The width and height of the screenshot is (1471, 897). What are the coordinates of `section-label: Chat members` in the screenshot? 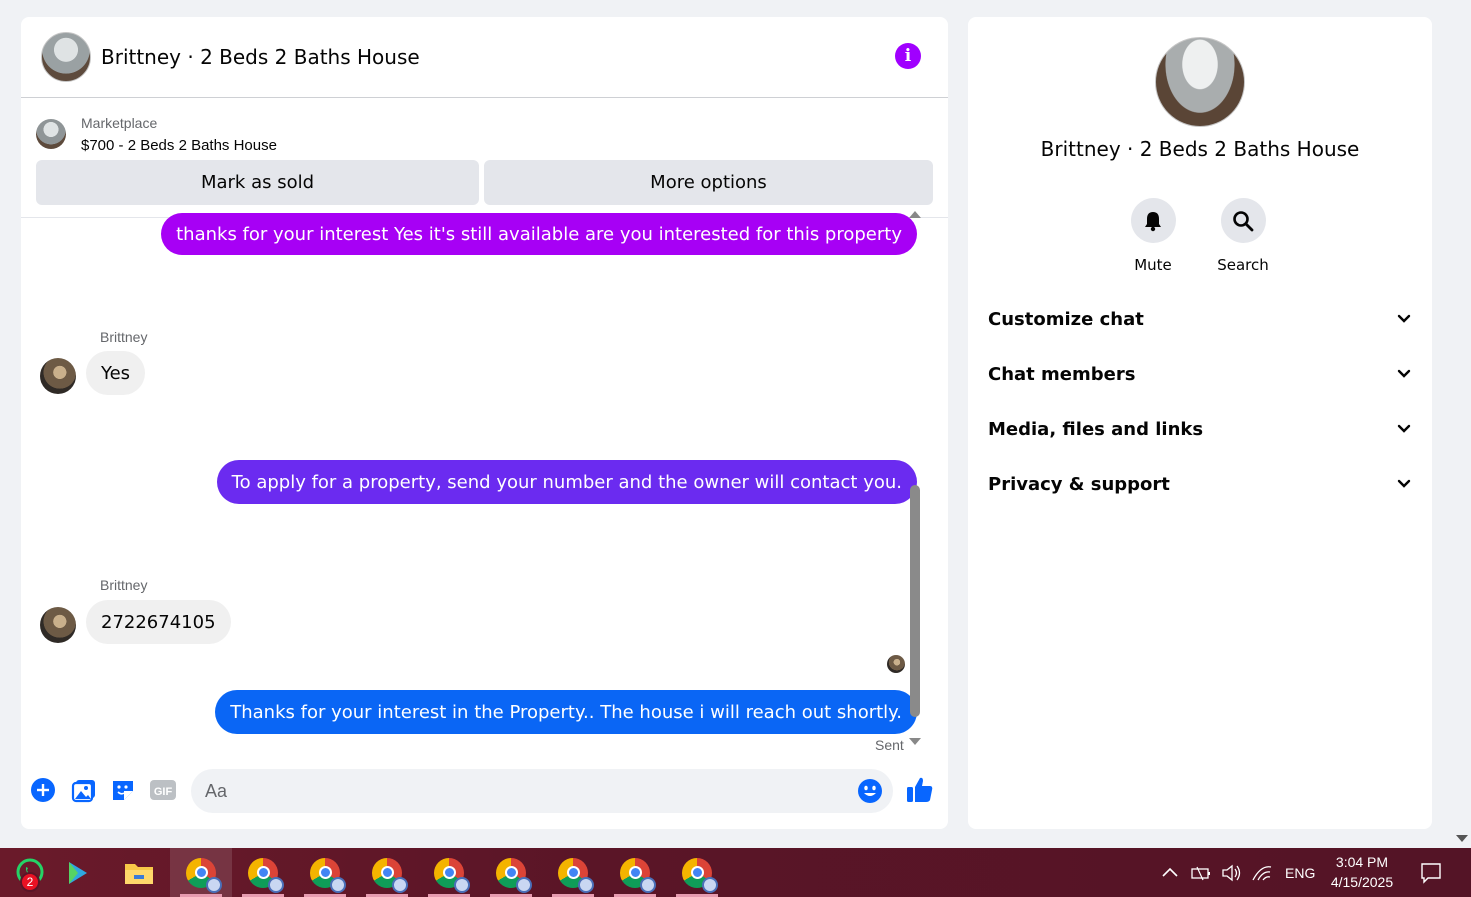 It's located at (1062, 374).